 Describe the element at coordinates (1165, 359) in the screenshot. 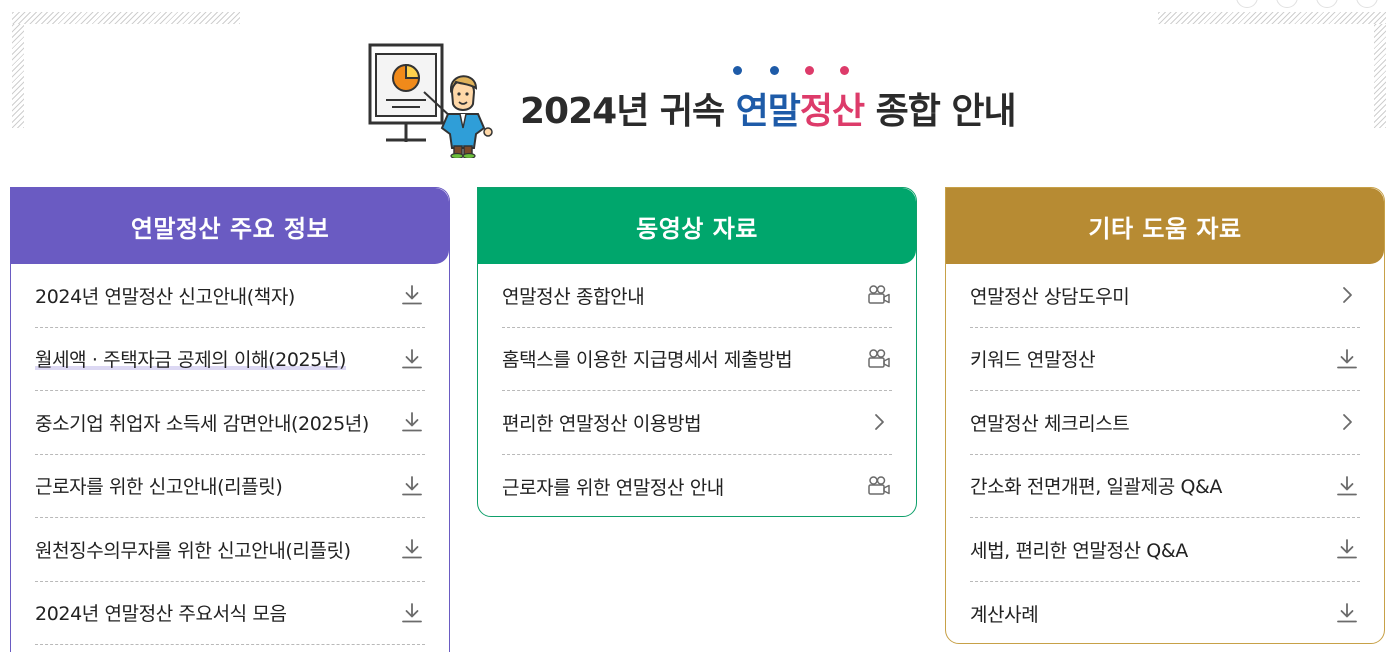

I see `list-item: 키워드 연말정산` at that location.